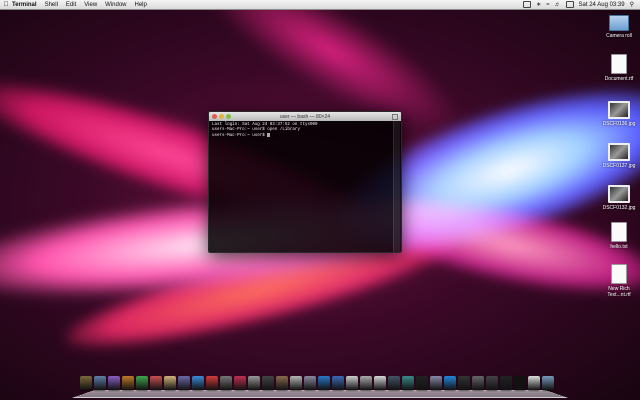 This screenshot has width=640, height=400. Describe the element at coordinates (115, 5) in the screenshot. I see `menu-window: Window` at that location.